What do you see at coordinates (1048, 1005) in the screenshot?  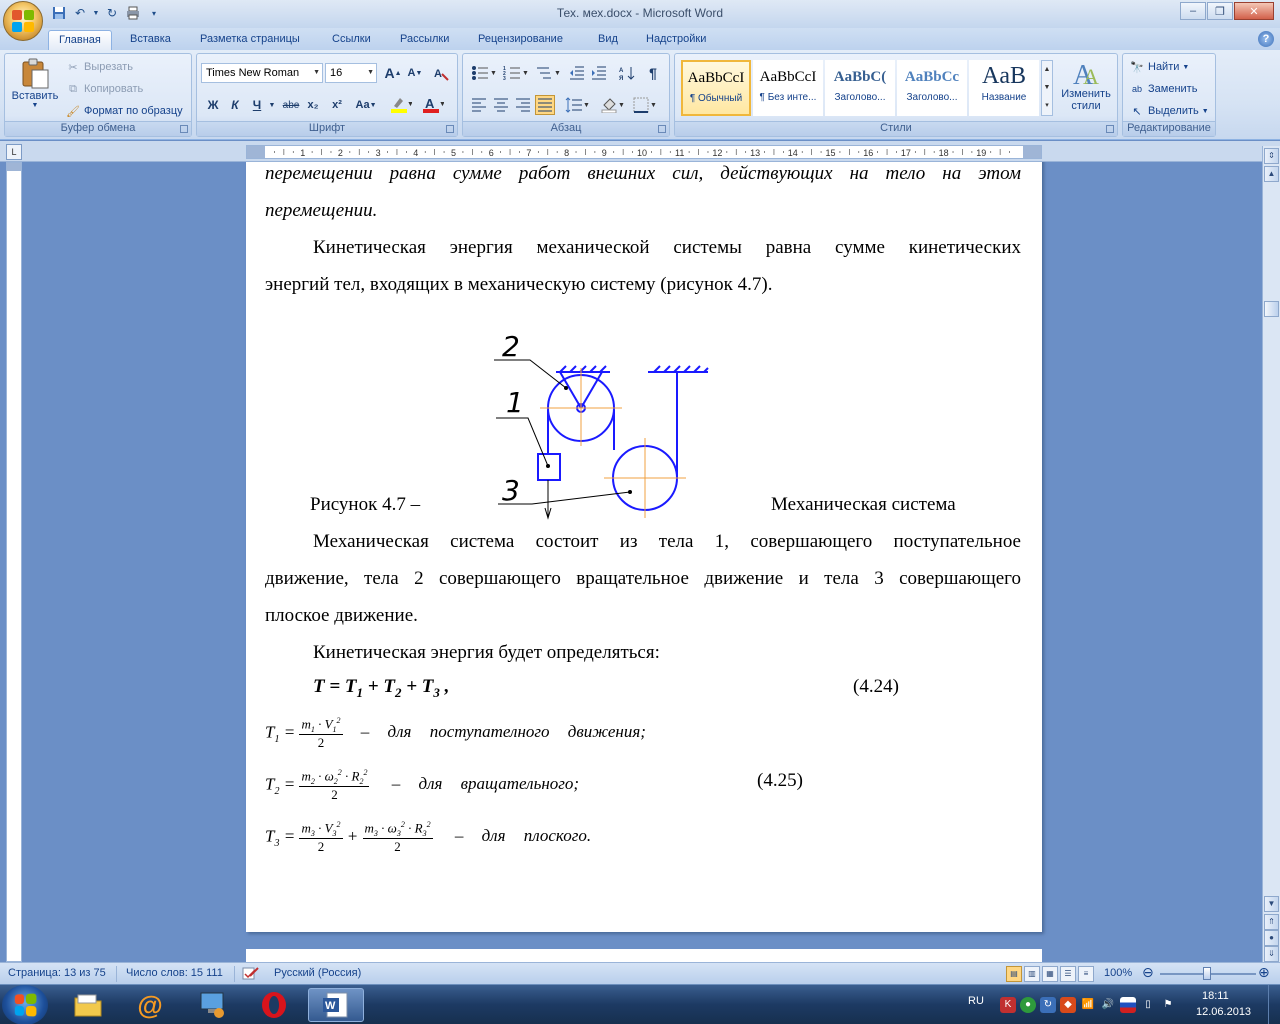 I see `update-tray-icon: ↻` at bounding box center [1048, 1005].